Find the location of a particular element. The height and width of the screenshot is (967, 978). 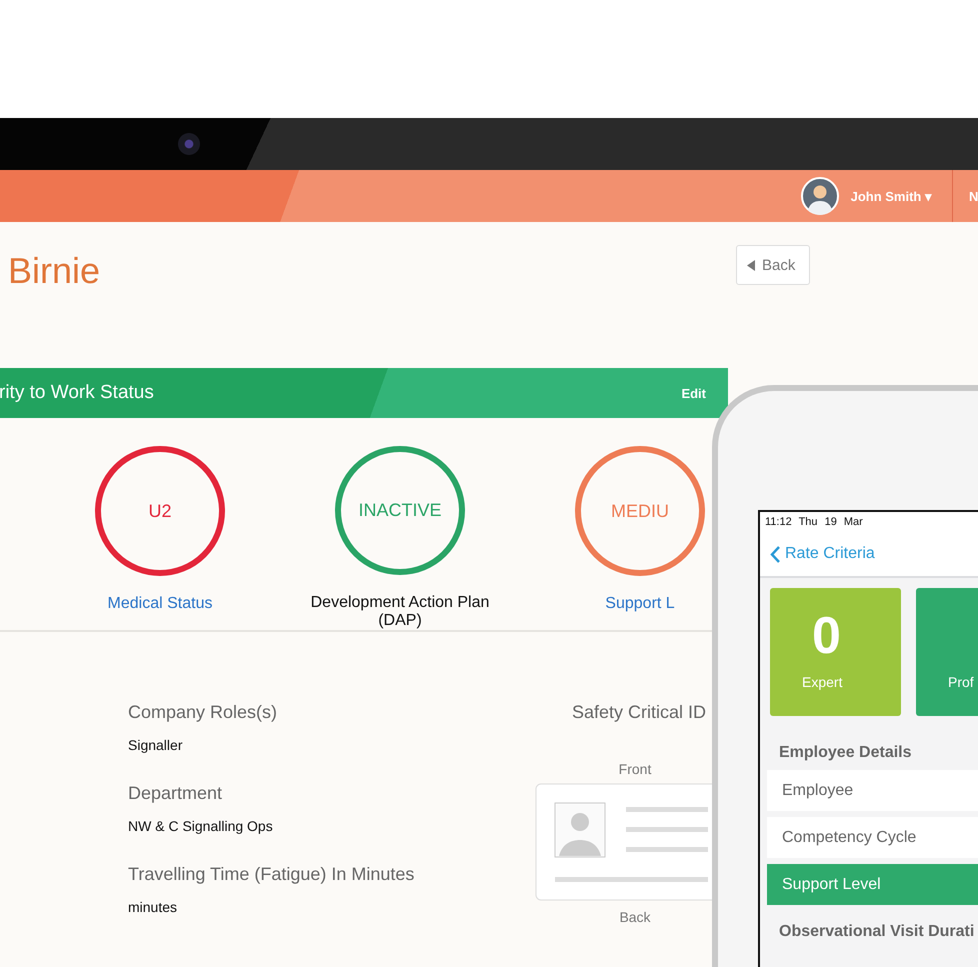

list-row: Employee is located at coordinates (872, 790).